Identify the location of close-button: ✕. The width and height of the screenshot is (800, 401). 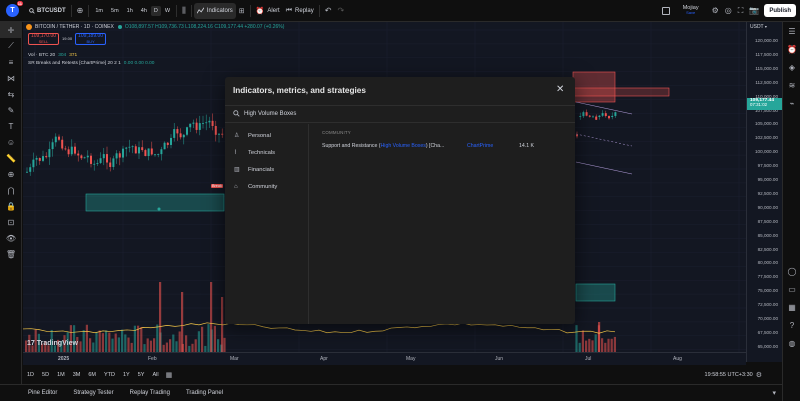
(560, 89).